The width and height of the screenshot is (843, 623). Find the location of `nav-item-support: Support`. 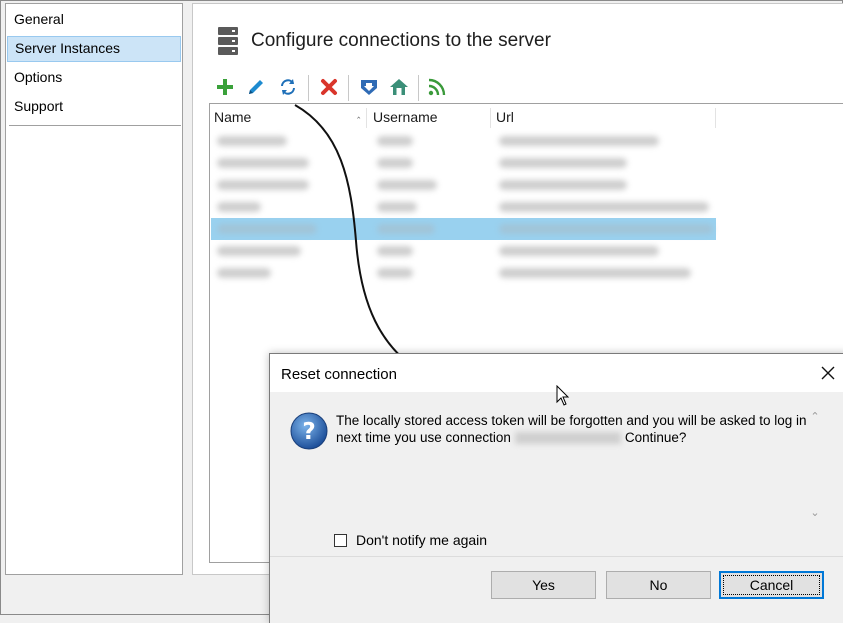

nav-item-support: Support is located at coordinates (94, 108).